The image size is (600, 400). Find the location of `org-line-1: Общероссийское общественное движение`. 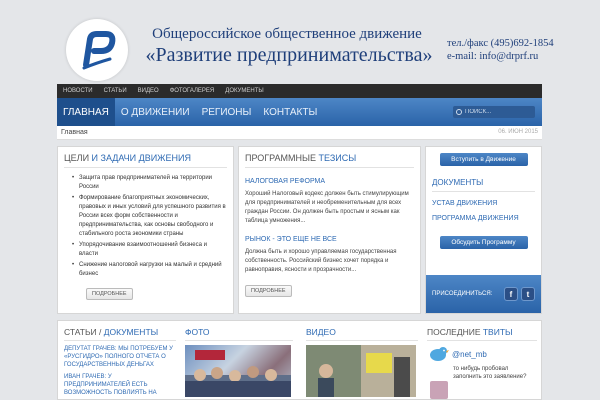

org-line-1: Общероссийское общественное движение is located at coordinates (287, 34).